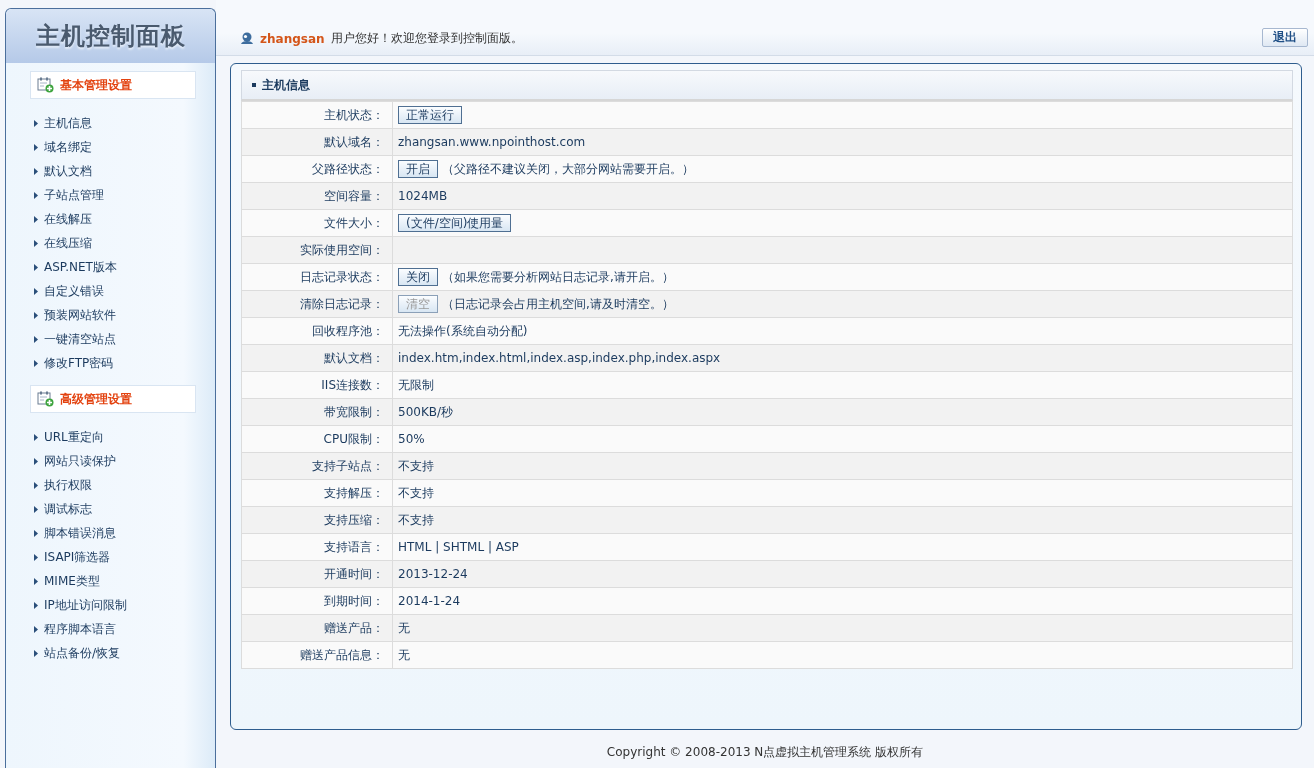  What do you see at coordinates (842, 385) in the screenshot?
I see `field-value: 无限制` at bounding box center [842, 385].